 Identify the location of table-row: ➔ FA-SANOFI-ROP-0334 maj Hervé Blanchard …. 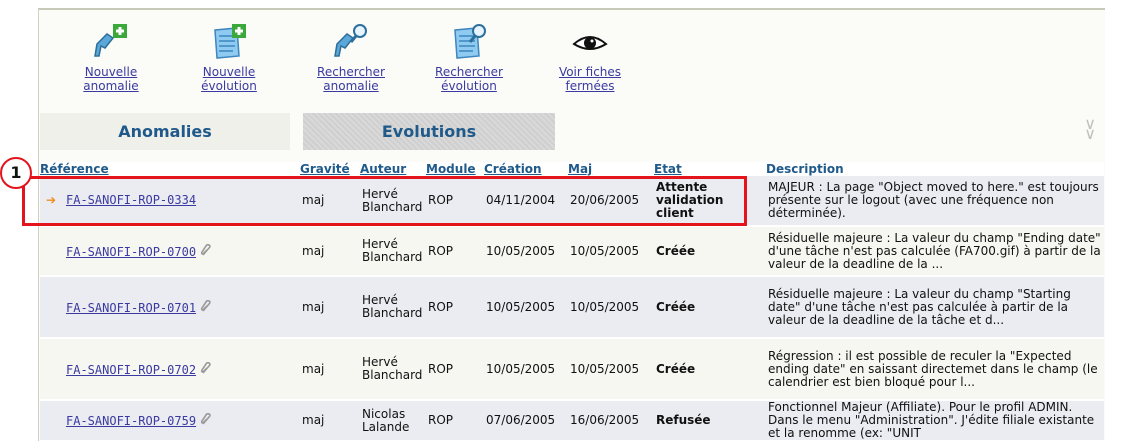
(572, 201).